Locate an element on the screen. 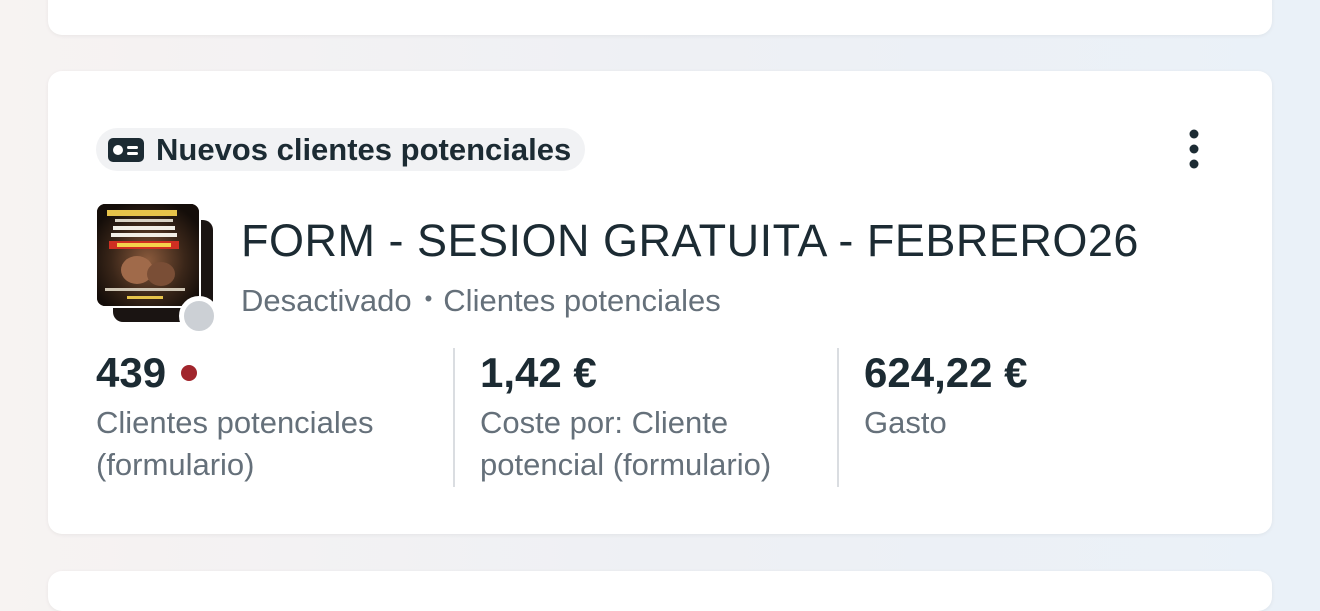 The height and width of the screenshot is (611, 1320). previous-card is located at coordinates (660, 17).